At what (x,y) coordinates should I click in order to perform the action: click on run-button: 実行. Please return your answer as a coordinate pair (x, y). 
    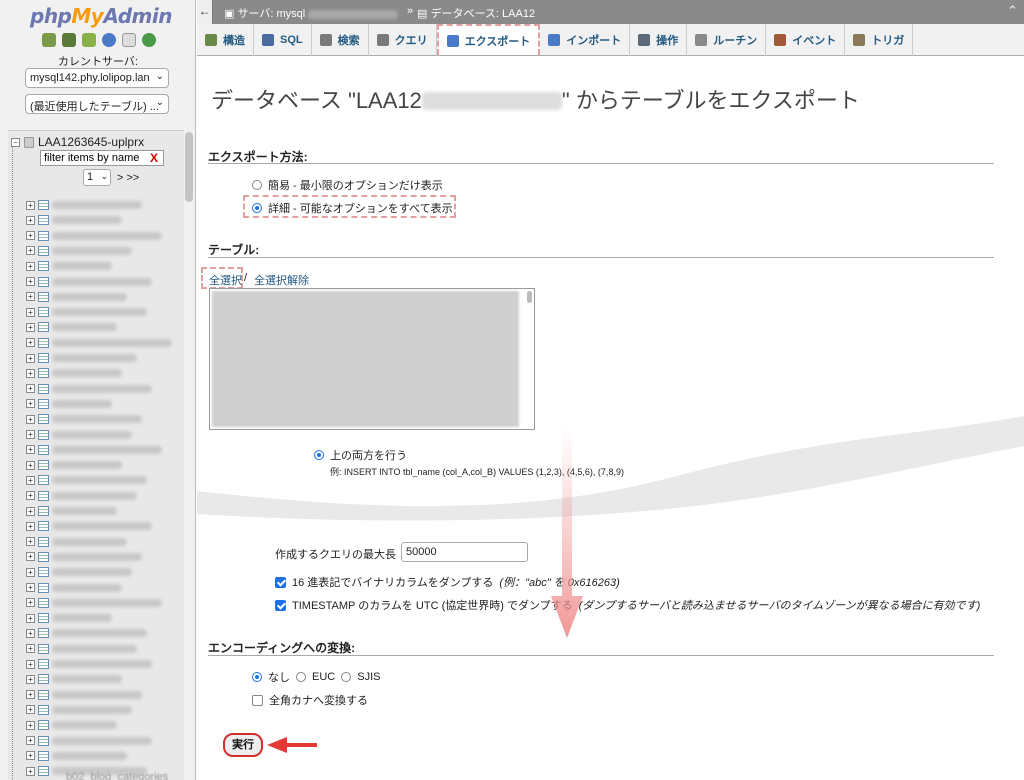
    Looking at the image, I should click on (243, 745).